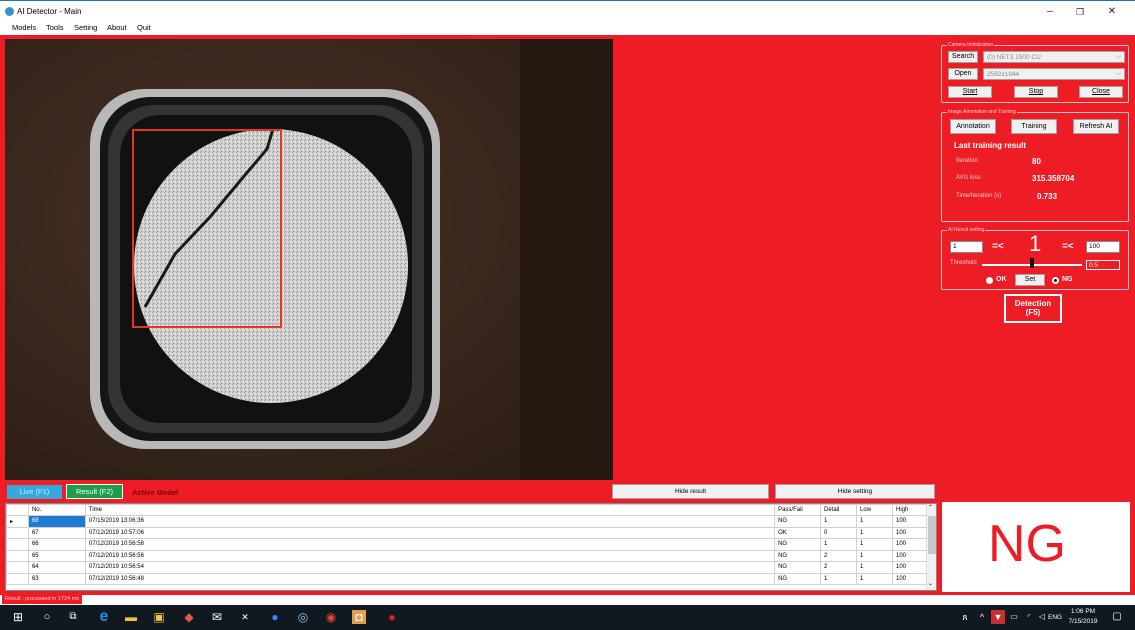 The width and height of the screenshot is (1135, 630). What do you see at coordinates (1032, 263) in the screenshot?
I see `threshold-slider-thumb` at bounding box center [1032, 263].